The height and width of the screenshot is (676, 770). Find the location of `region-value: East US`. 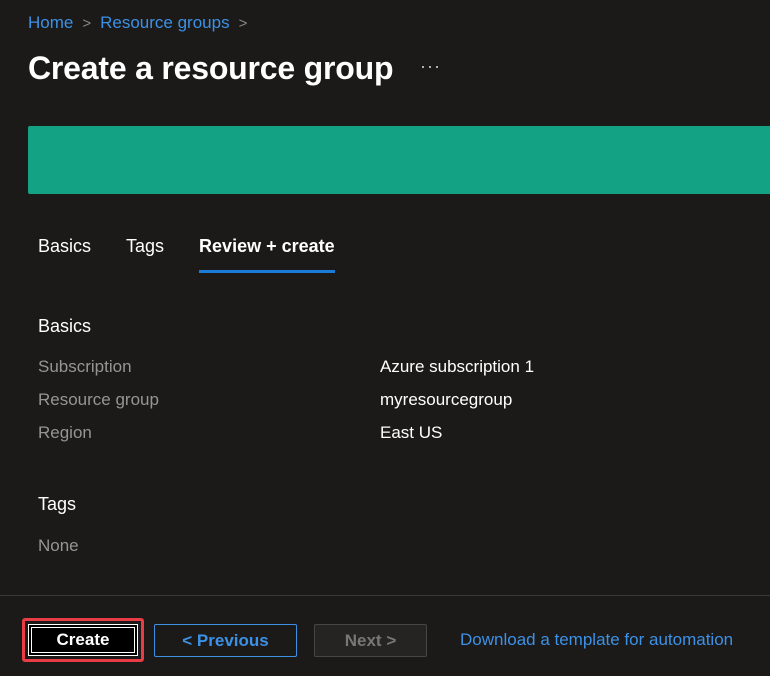

region-value: East US is located at coordinates (411, 432).